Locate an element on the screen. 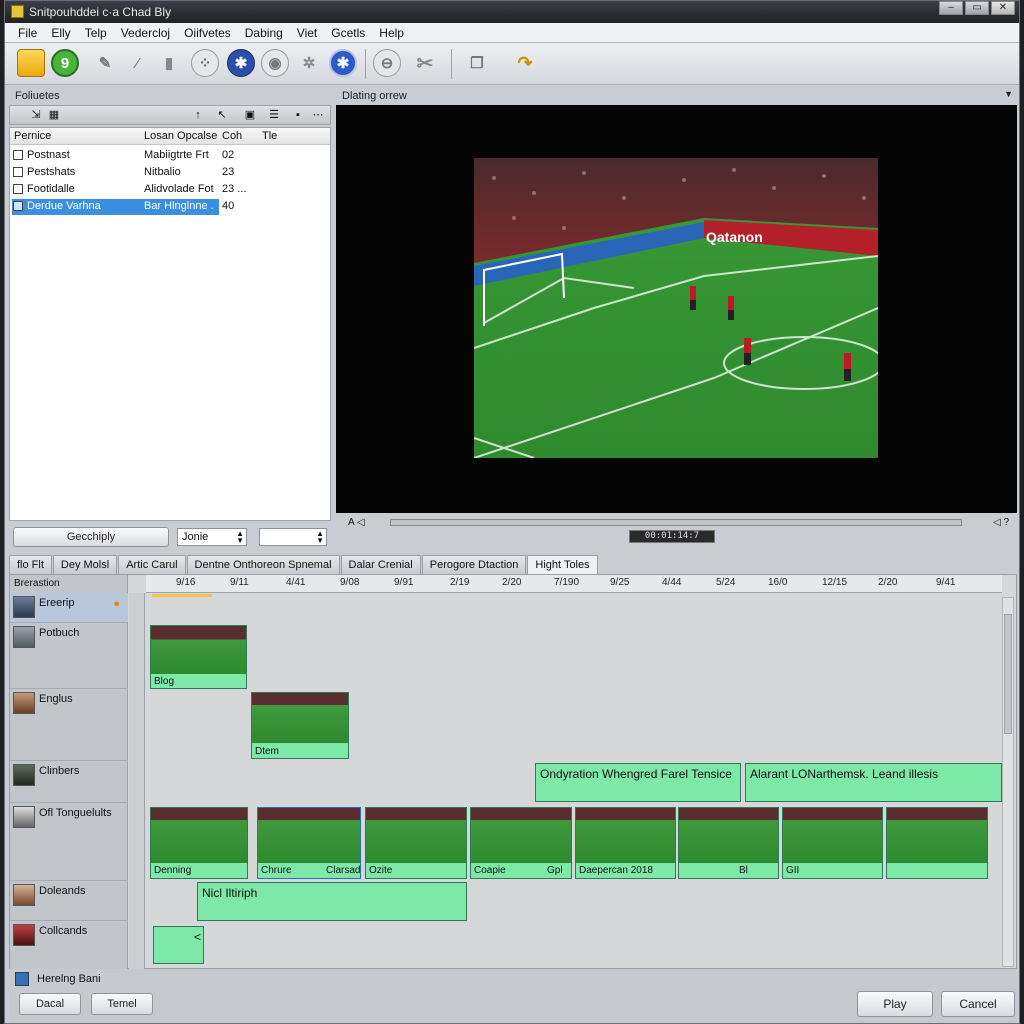 This screenshot has height=1024, width=1024. menu-file: File is located at coordinates (27, 32).